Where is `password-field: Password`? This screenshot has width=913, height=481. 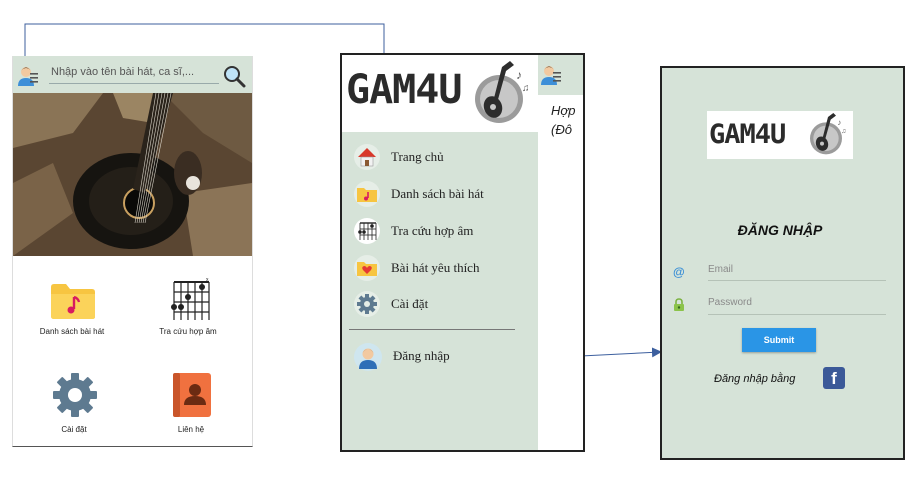
password-field: Password is located at coordinates (730, 302).